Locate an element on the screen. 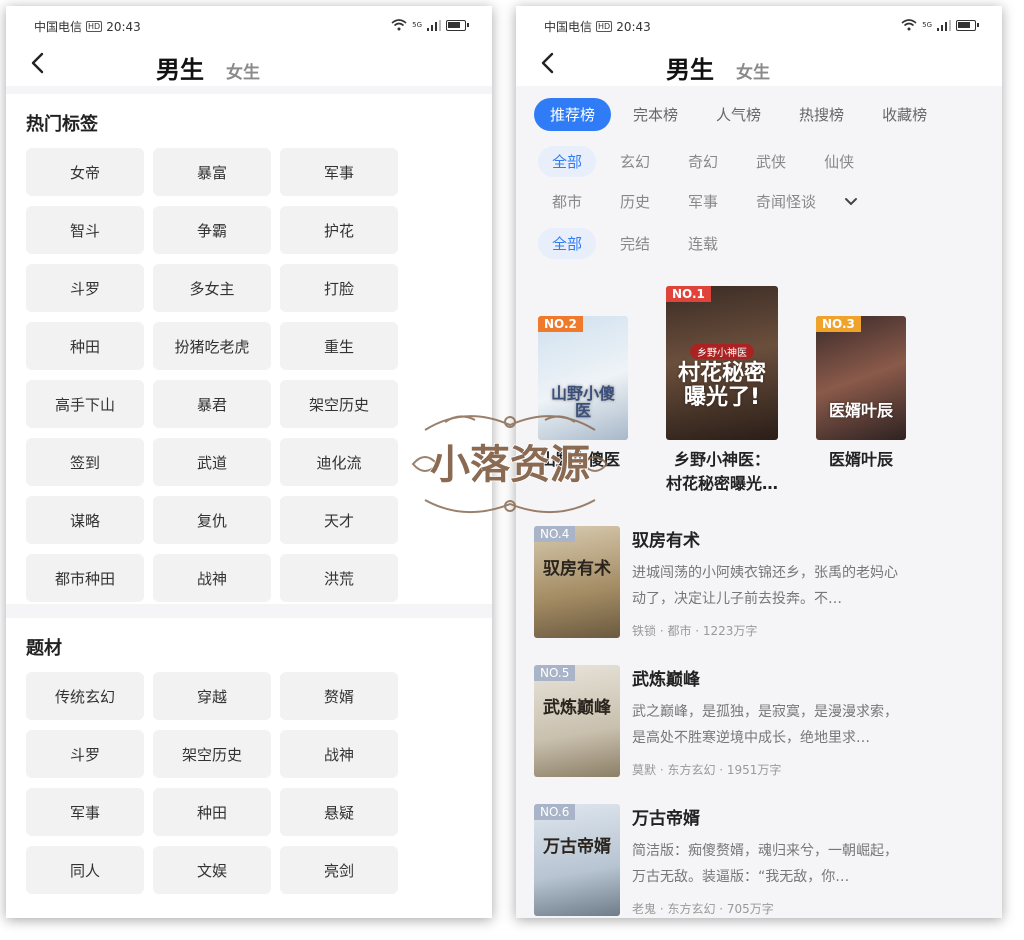 This screenshot has width=1024, height=940. chevron-down-icon is located at coordinates (851, 202).